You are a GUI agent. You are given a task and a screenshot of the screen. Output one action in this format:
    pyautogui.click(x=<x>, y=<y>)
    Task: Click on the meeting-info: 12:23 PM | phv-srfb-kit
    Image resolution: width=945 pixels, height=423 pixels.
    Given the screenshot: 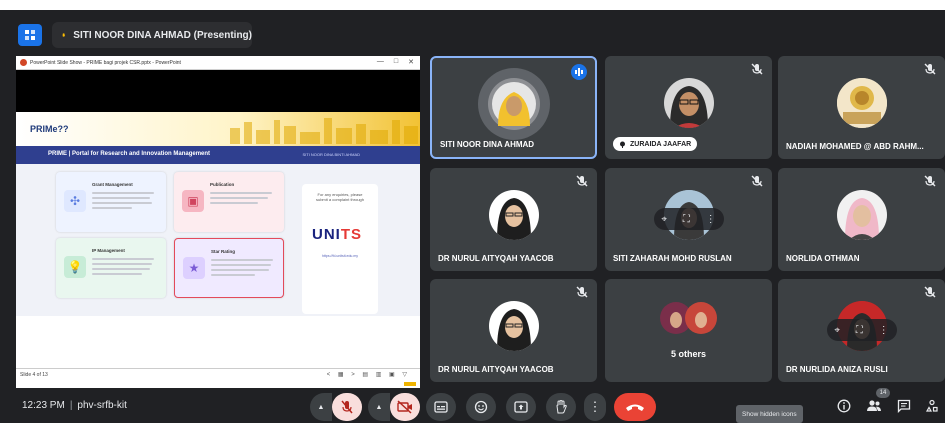 What is the action you would take?
    pyautogui.click(x=74, y=405)
    